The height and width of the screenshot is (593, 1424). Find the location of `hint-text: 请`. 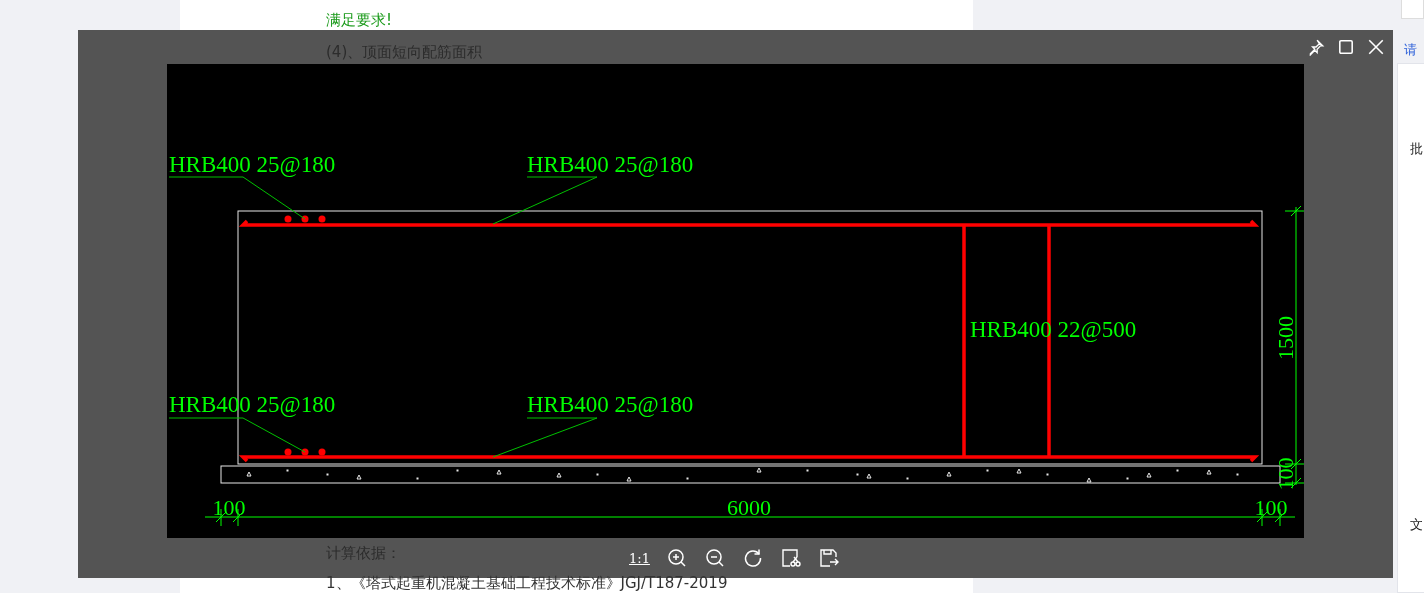

hint-text: 请 is located at coordinates (1410, 50).